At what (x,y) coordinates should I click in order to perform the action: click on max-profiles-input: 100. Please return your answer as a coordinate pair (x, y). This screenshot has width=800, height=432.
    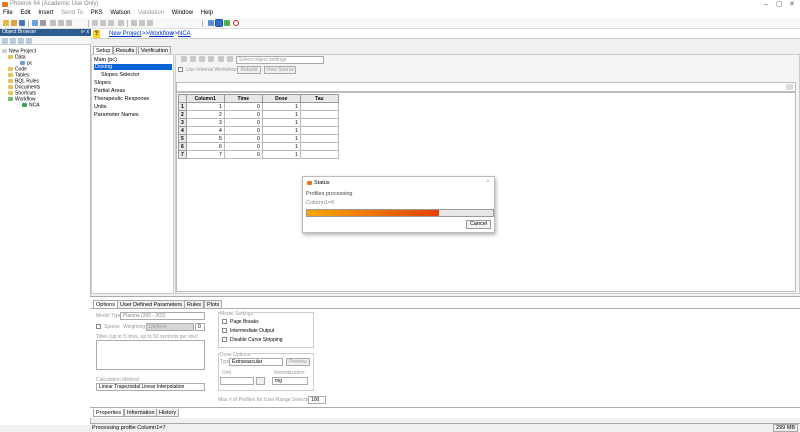
    Looking at the image, I should click on (317, 400).